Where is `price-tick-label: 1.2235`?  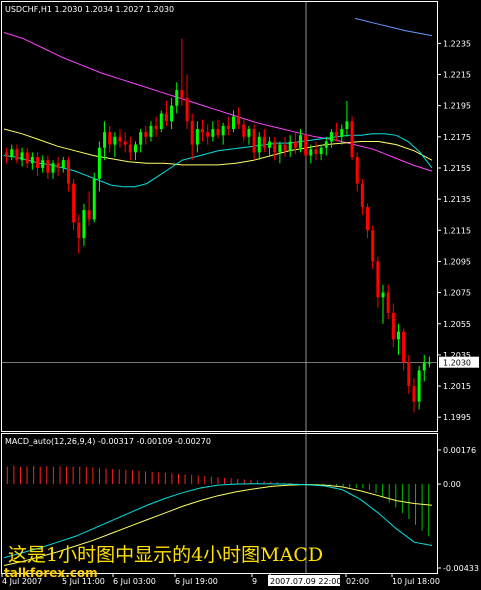
price-tick-label: 1.2235 is located at coordinates (457, 43).